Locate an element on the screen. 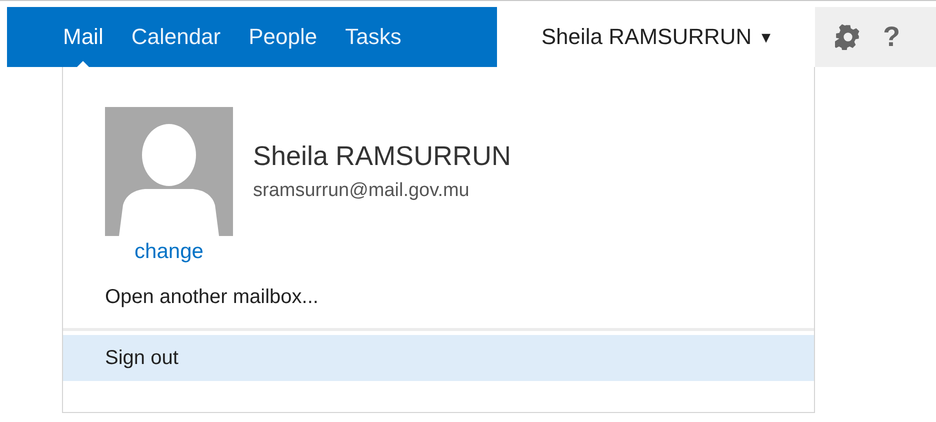  menu-item: Sign out is located at coordinates (438, 358).